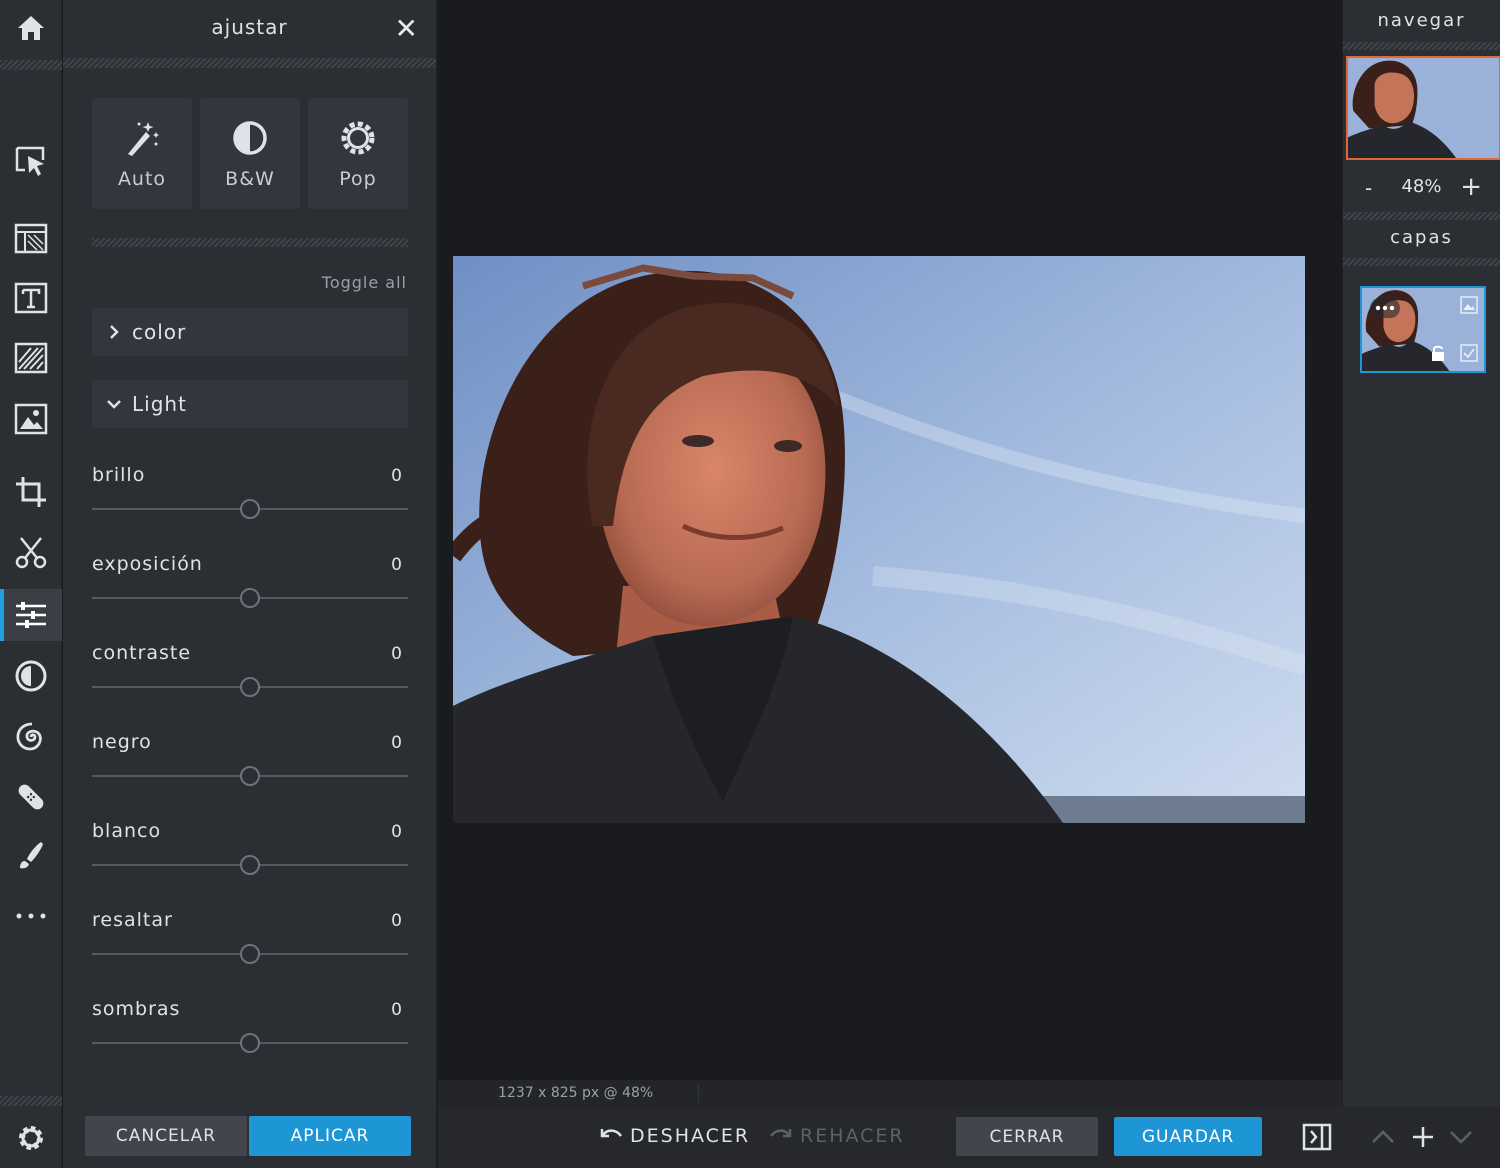  I want to click on slider-exposicion: exposición 0, so click(250, 583).